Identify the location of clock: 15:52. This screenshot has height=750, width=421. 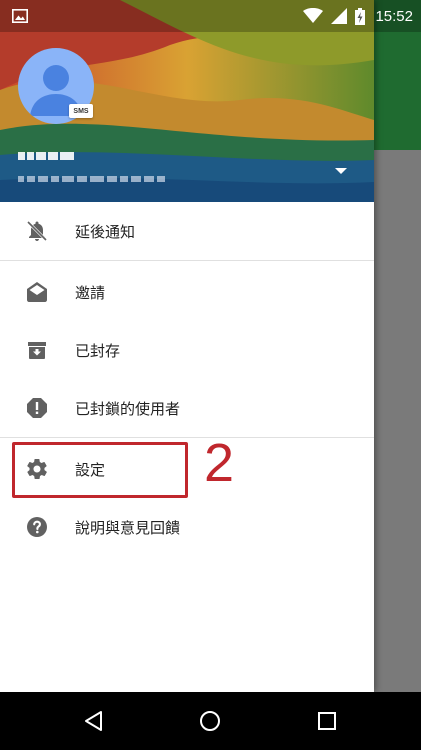
(394, 16).